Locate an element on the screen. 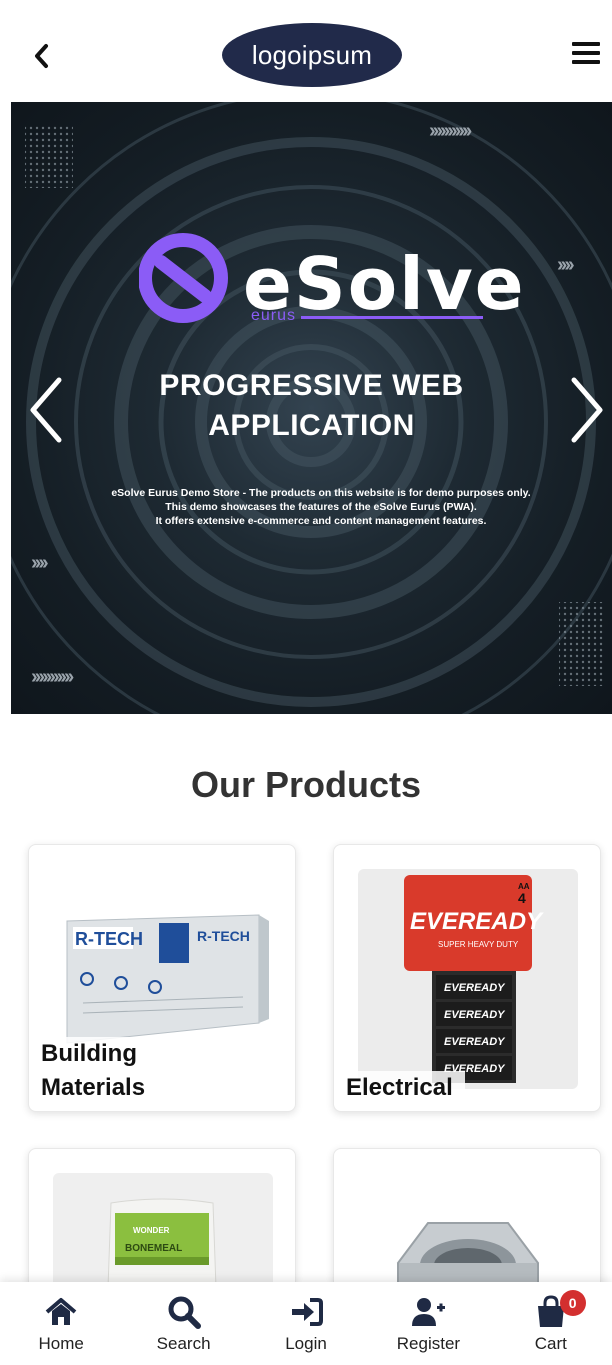 The image size is (612, 1365). login-icon is located at coordinates (308, 1312).